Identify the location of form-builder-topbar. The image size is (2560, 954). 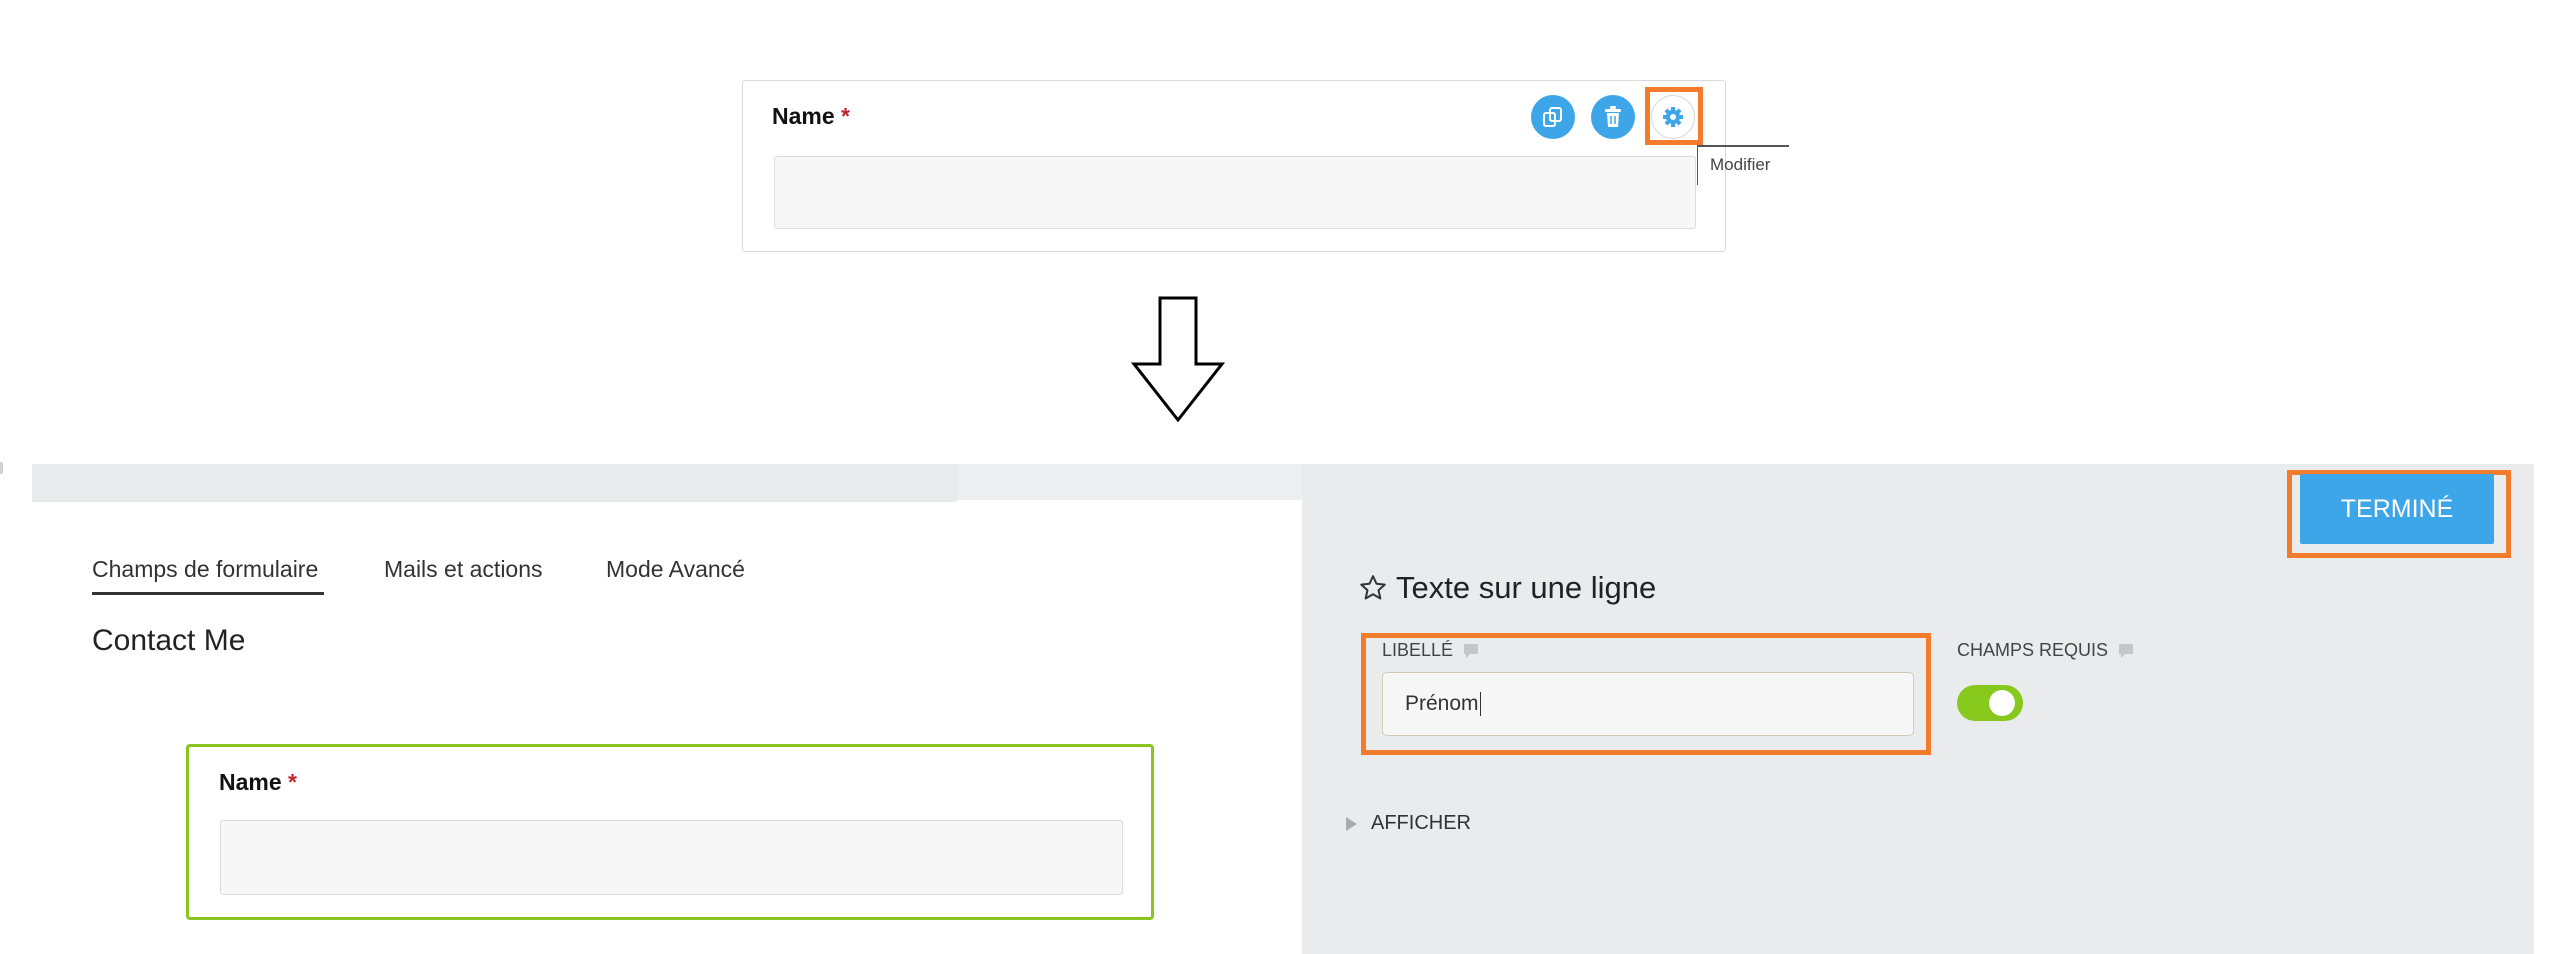
(494, 483).